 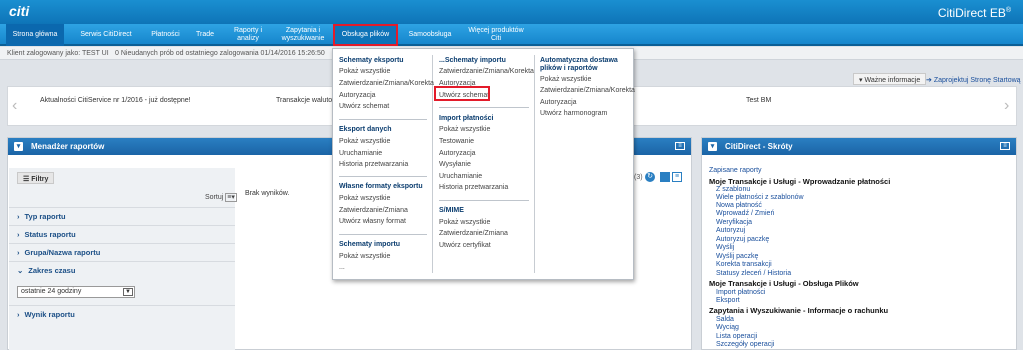 I want to click on time-range-select: ostatnie 24 godziny ▼, so click(x=76, y=292).